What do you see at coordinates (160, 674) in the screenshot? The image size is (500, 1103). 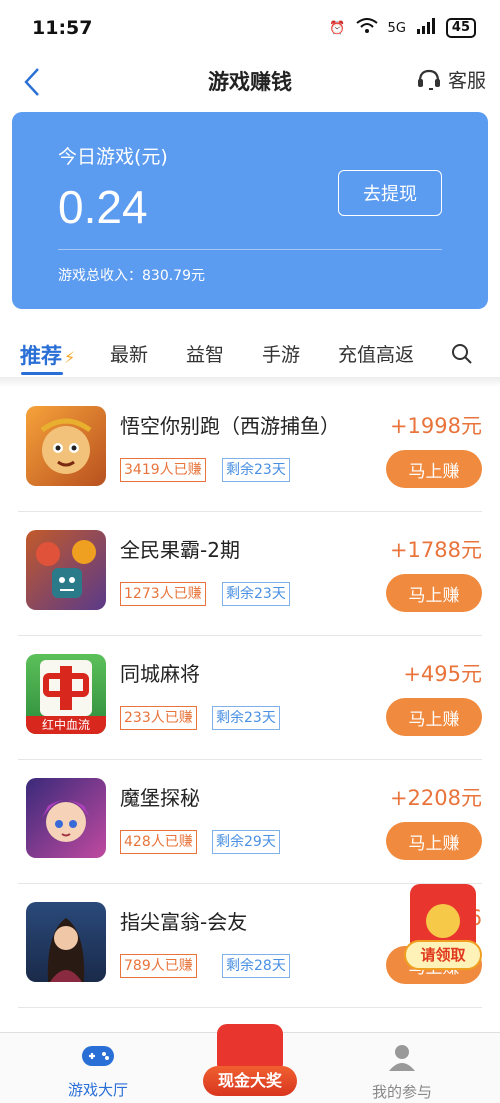 I see `game-name: 同城麻将` at bounding box center [160, 674].